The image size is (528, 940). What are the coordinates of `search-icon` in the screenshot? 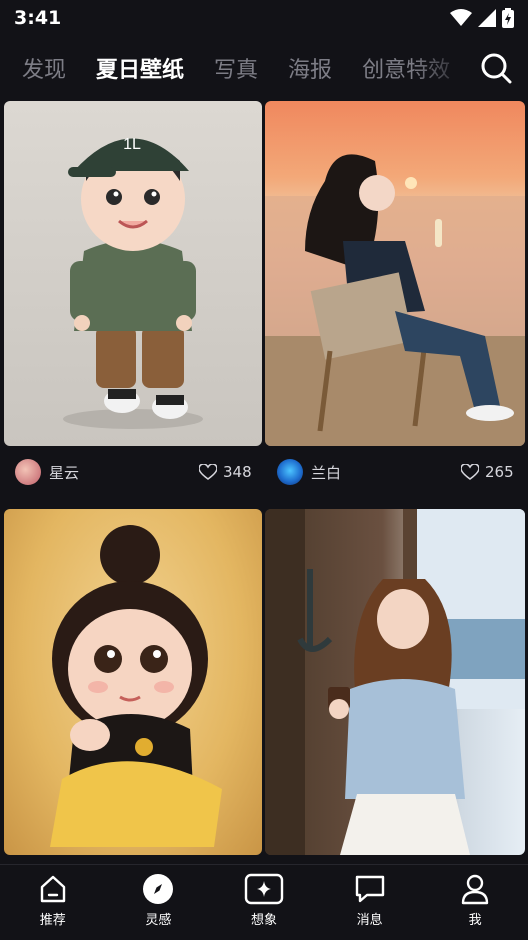 It's located at (496, 68).